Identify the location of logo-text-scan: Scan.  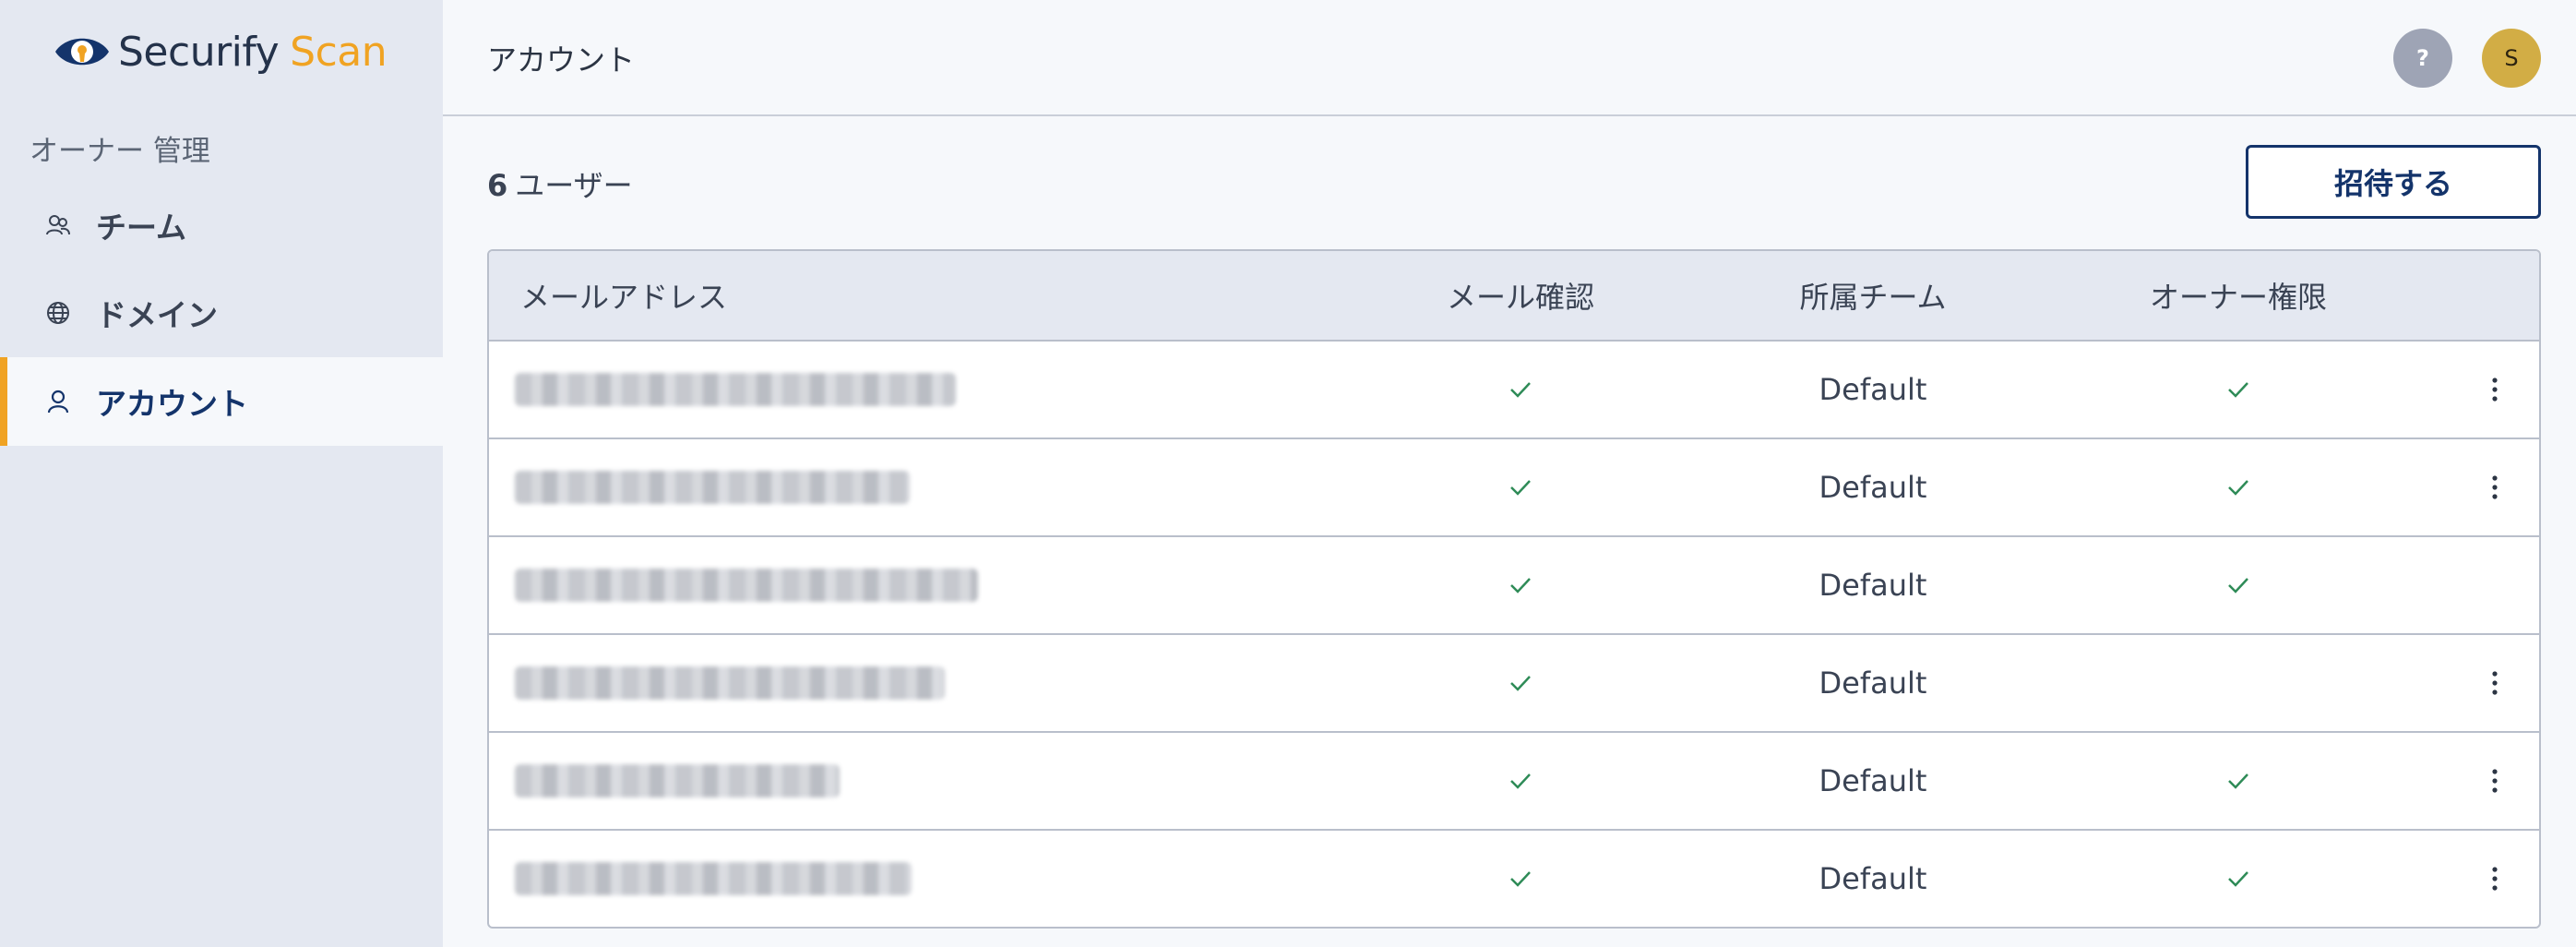
(339, 52).